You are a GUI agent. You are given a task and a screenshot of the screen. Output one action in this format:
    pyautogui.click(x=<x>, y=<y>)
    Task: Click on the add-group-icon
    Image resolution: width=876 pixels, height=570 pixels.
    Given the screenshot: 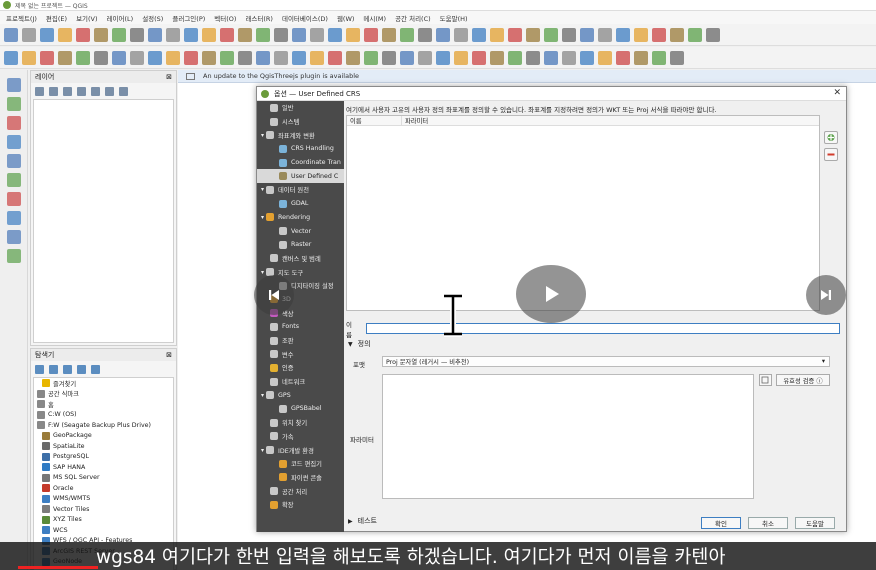 What is the action you would take?
    pyautogui.click(x=53, y=91)
    